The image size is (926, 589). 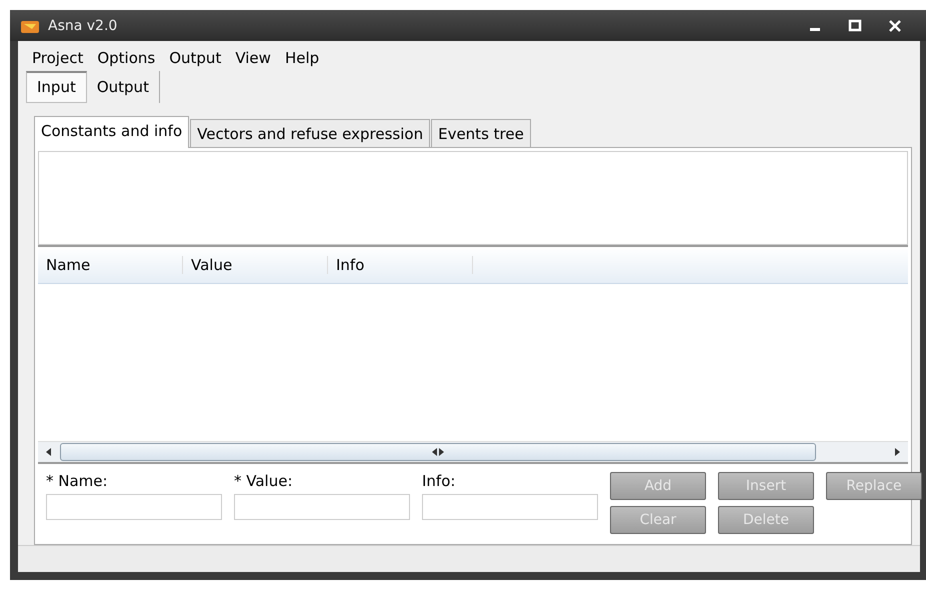 What do you see at coordinates (49, 452) in the screenshot?
I see `scroll-left-icon` at bounding box center [49, 452].